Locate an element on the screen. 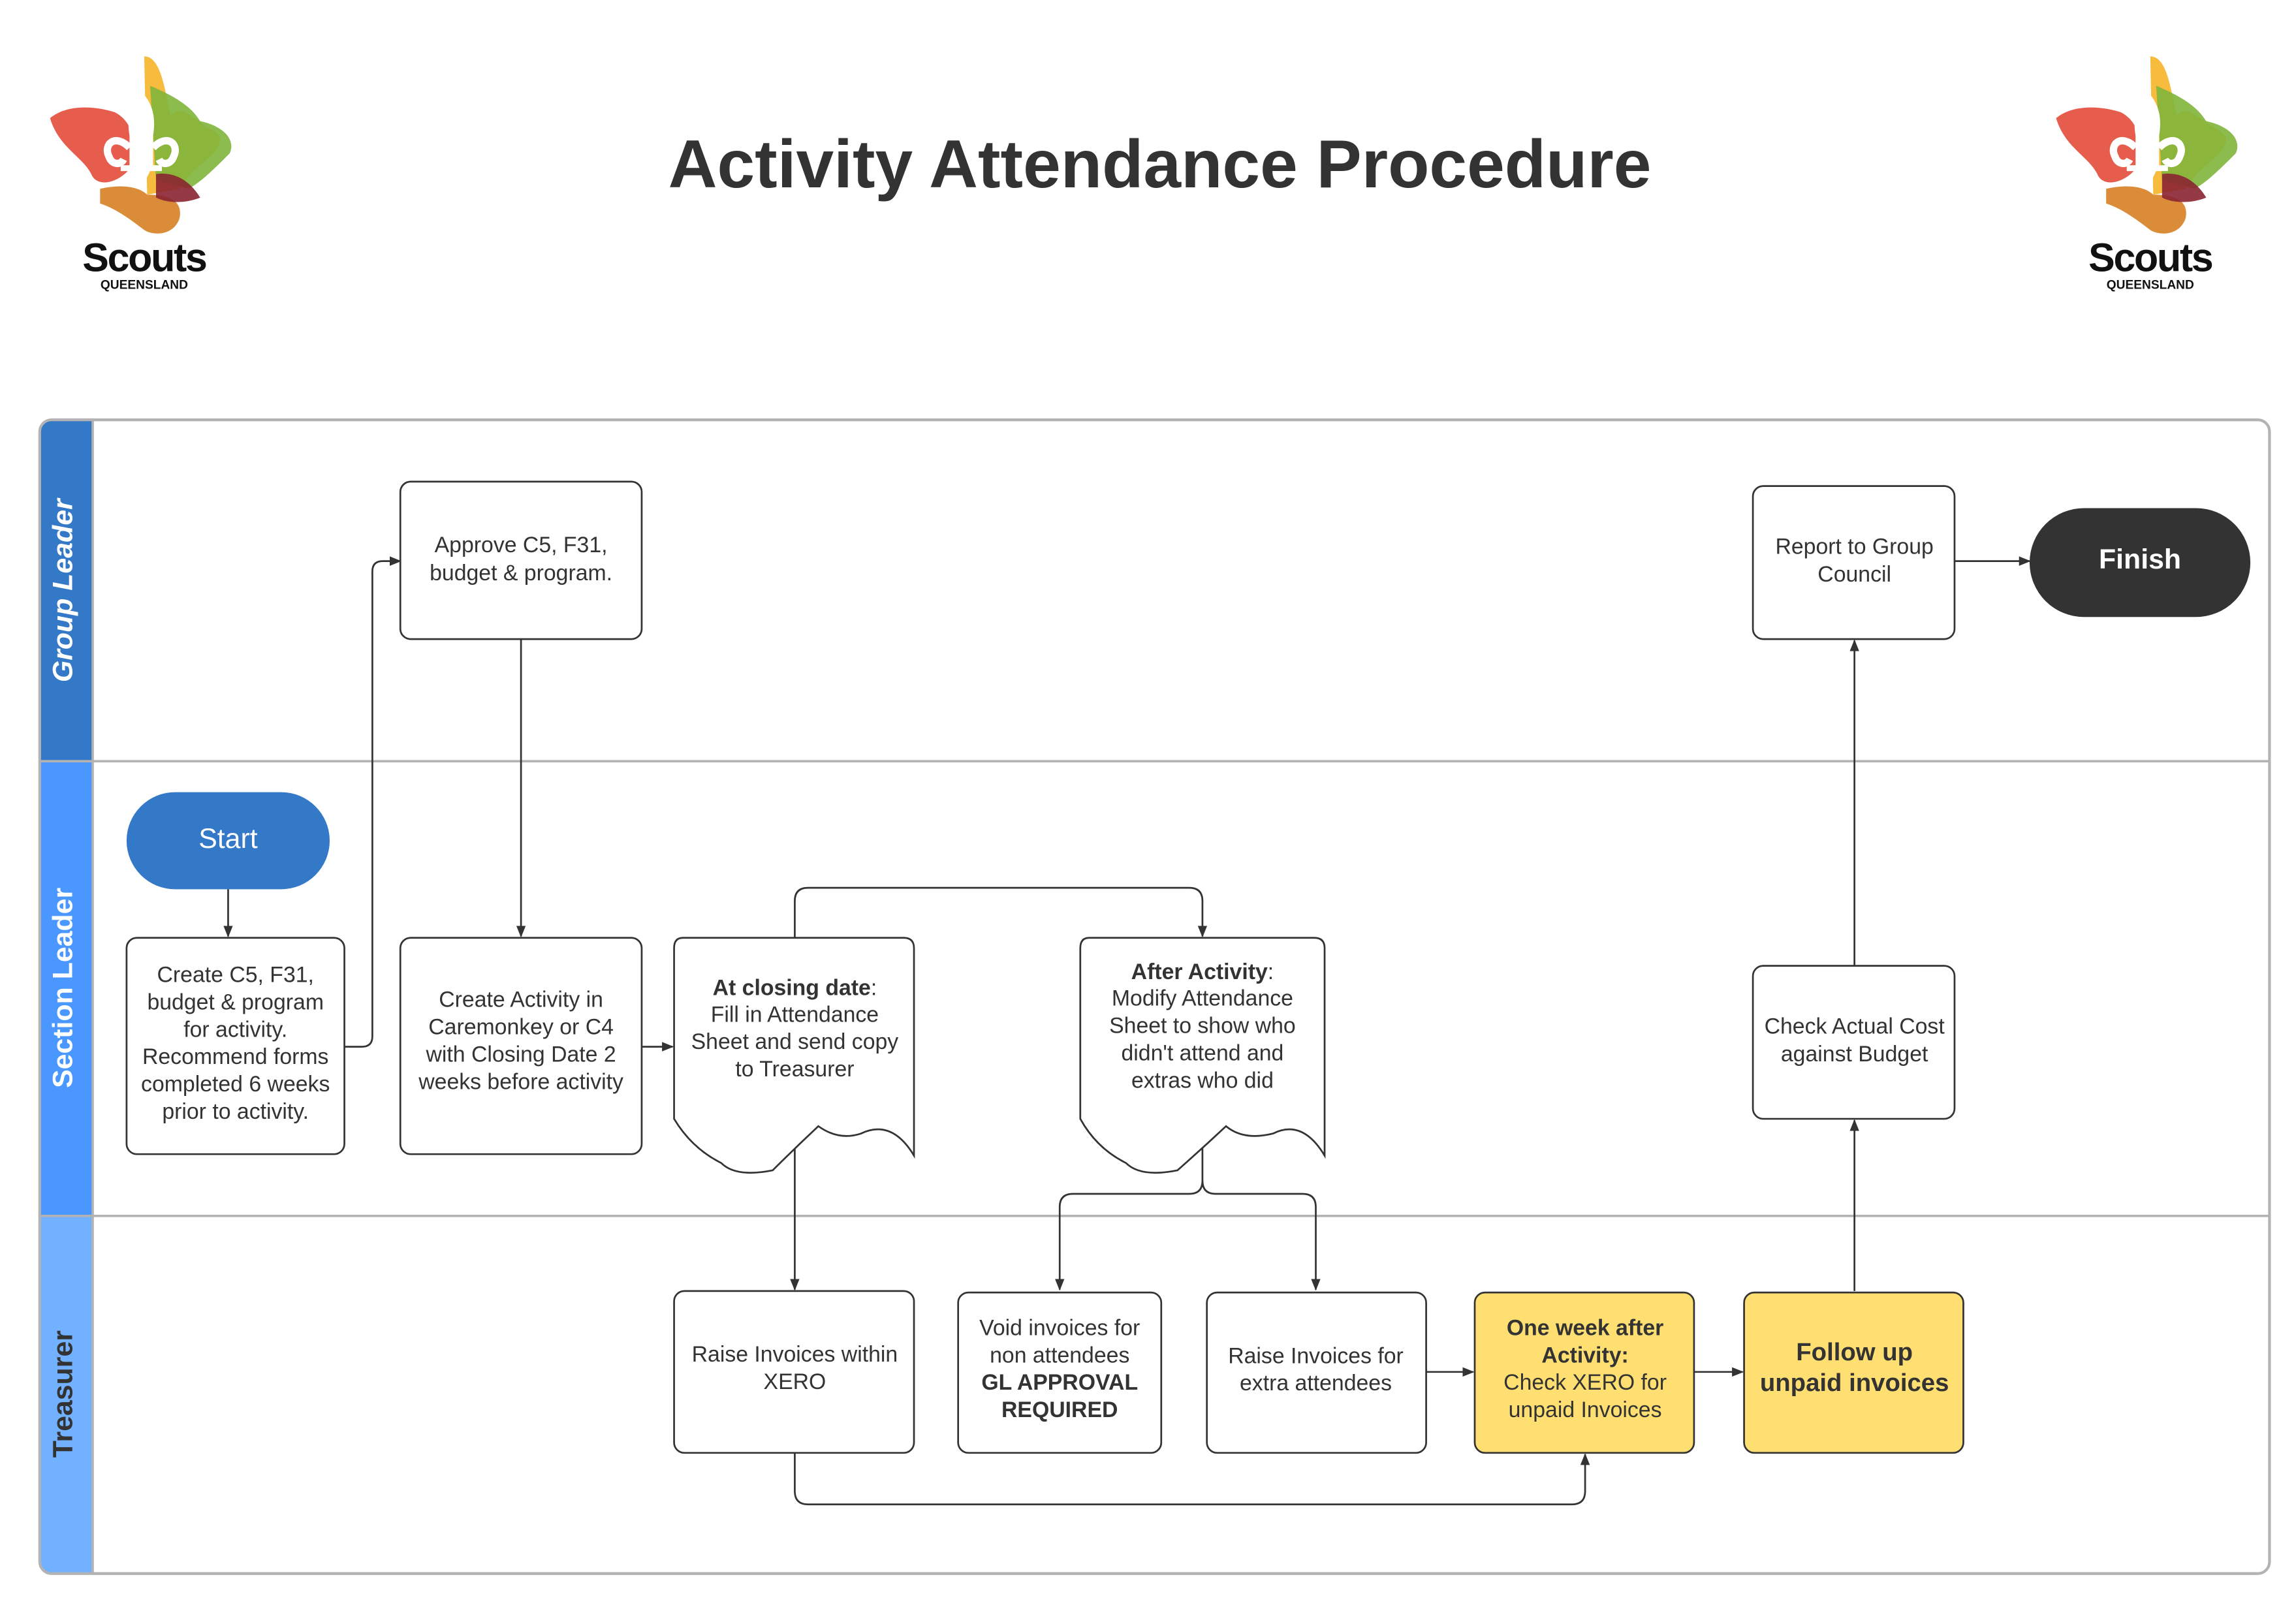 This screenshot has height=1624, width=2296. text-line: completed 6 weeks is located at coordinates (235, 1084).